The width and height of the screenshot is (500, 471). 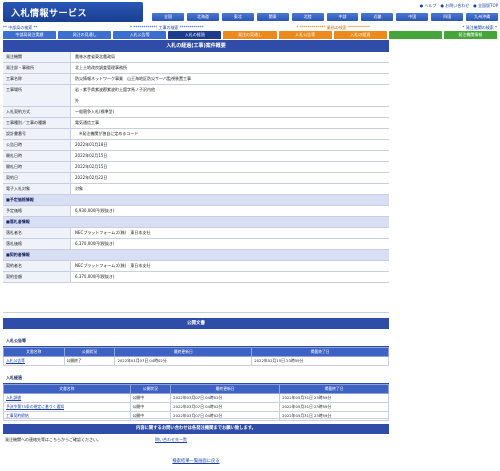 What do you see at coordinates (37, 189) in the screenshot?
I see `row-label: 電子入札対象` at bounding box center [37, 189].